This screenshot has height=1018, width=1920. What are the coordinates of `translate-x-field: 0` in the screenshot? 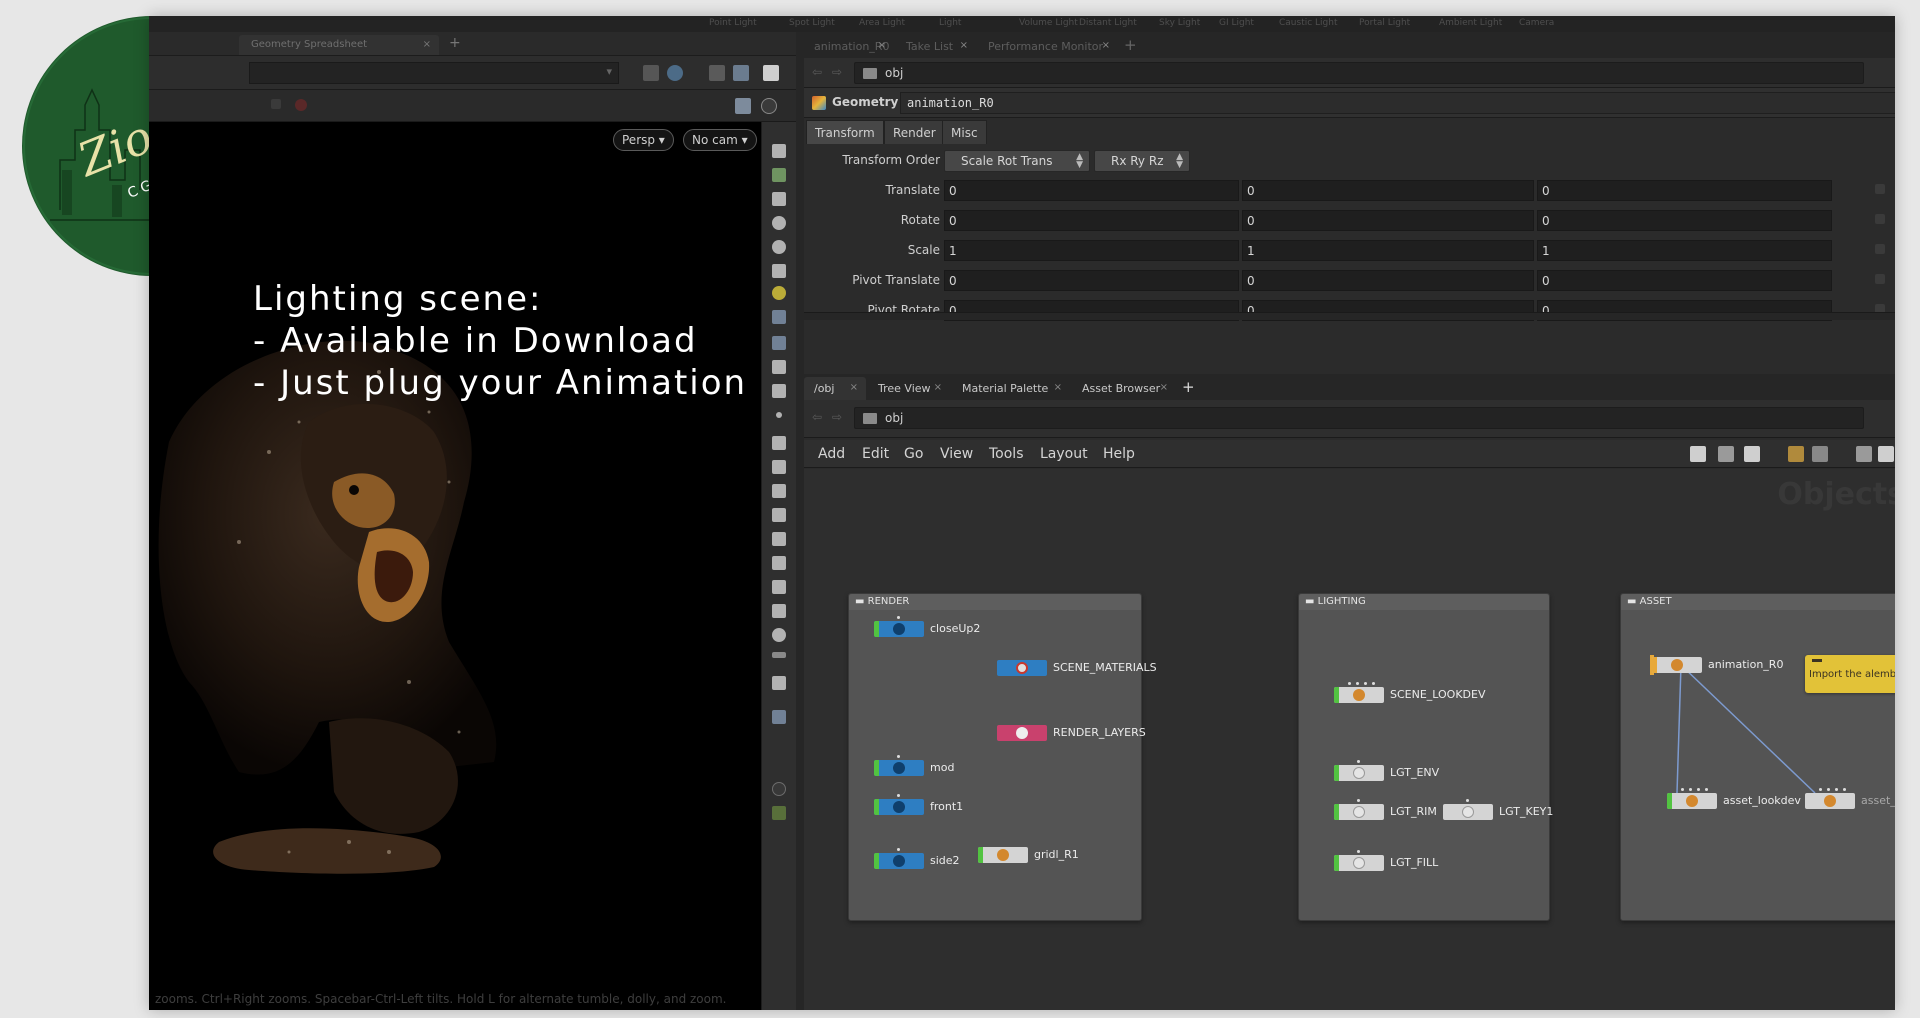 It's located at (1091, 190).